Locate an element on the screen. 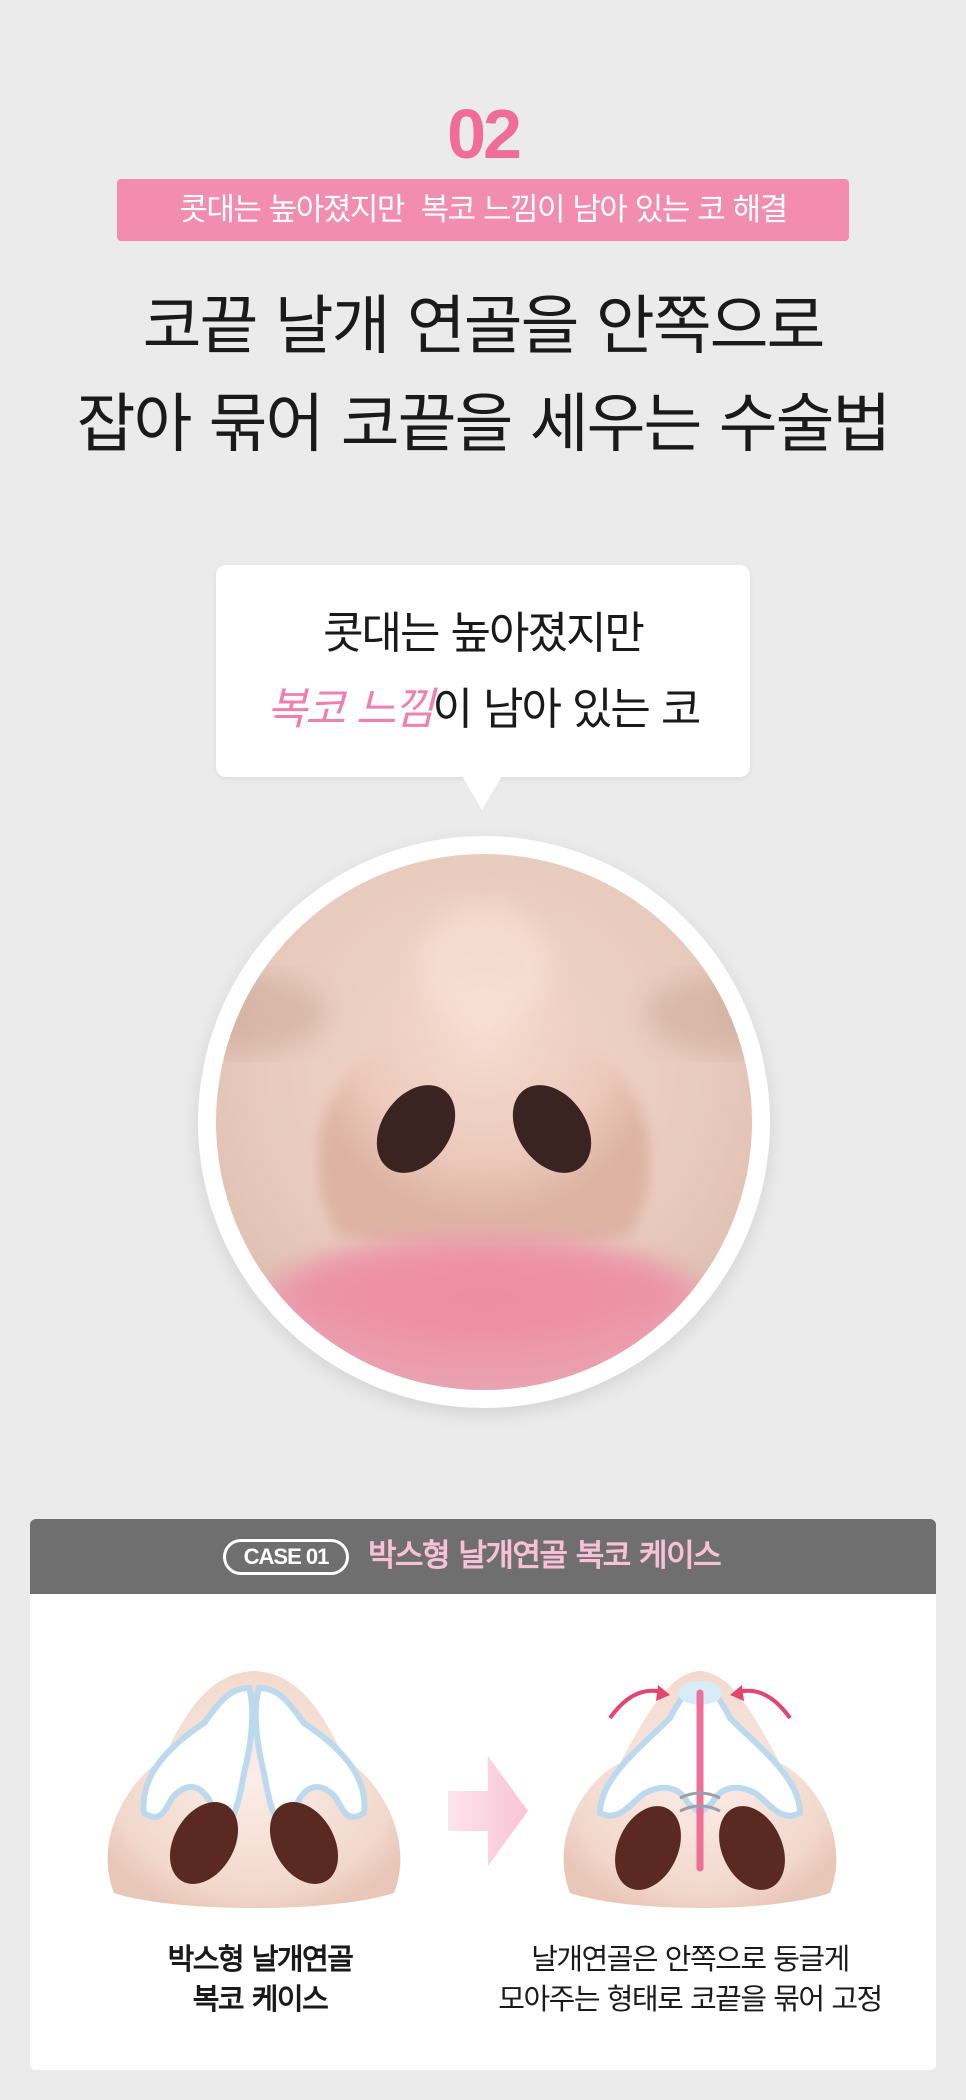  nose-diagram-before is located at coordinates (254, 1789).